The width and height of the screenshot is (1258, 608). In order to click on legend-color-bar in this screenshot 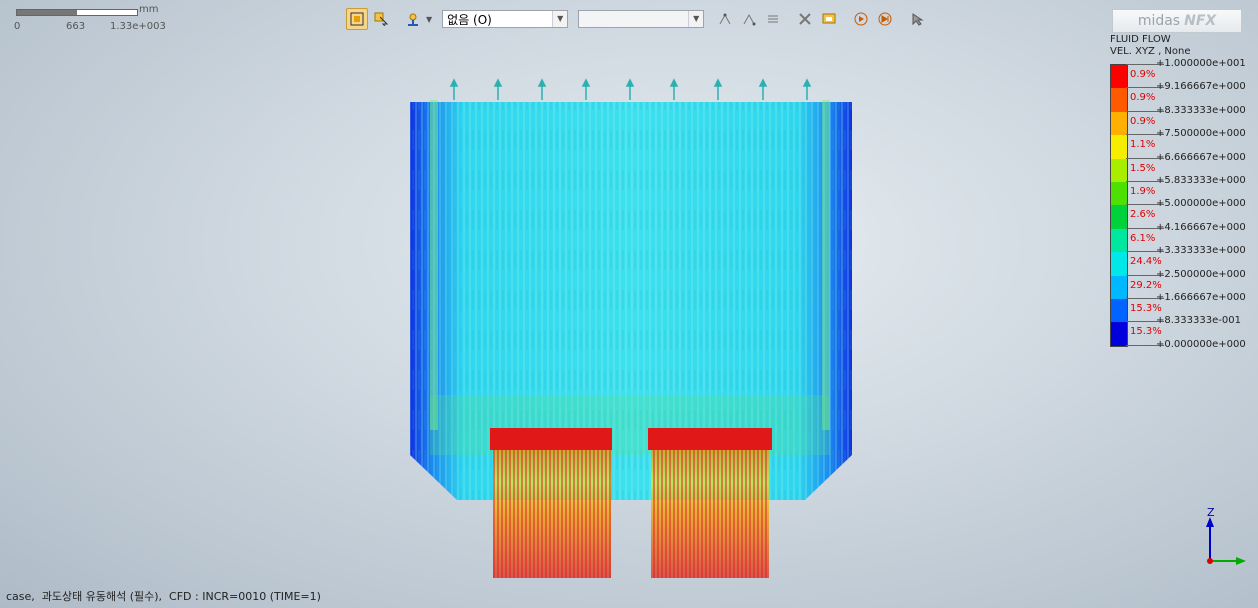, I will do `click(1119, 205)`.